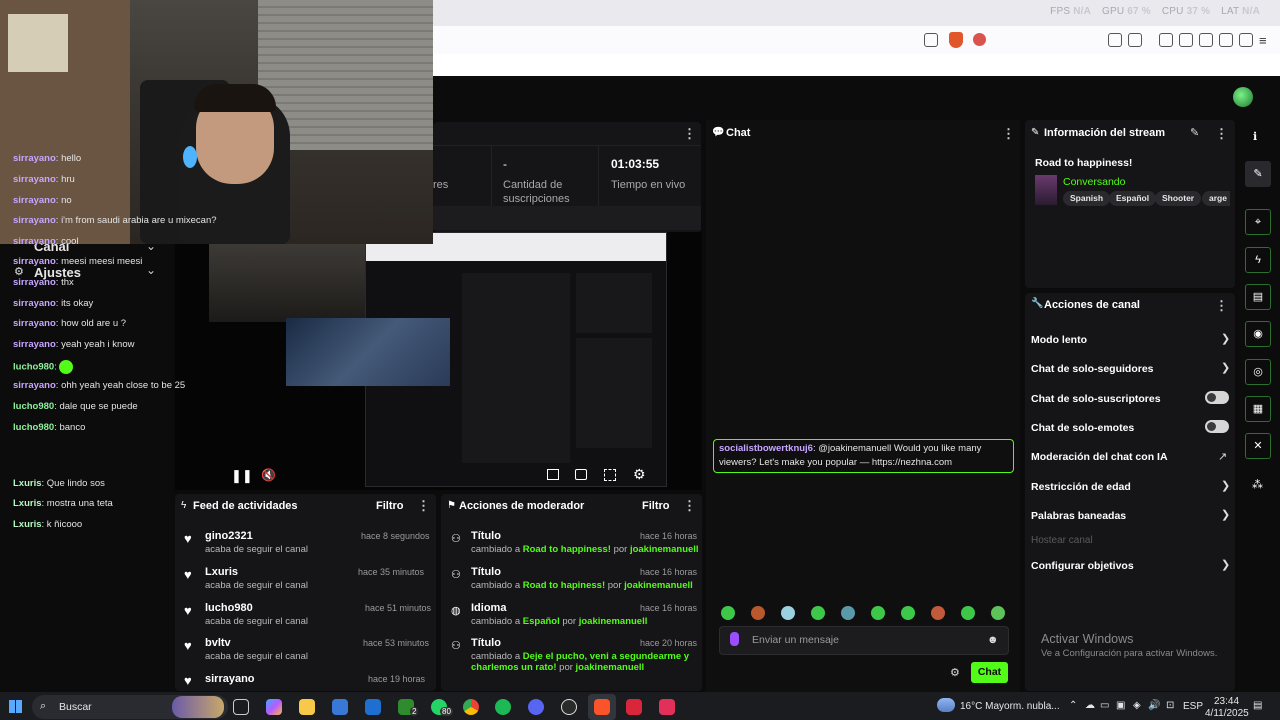 Image resolution: width=1280 pixels, height=720 pixels. What do you see at coordinates (1258, 446) in the screenshot?
I see `wrench-icon: ✕` at bounding box center [1258, 446].